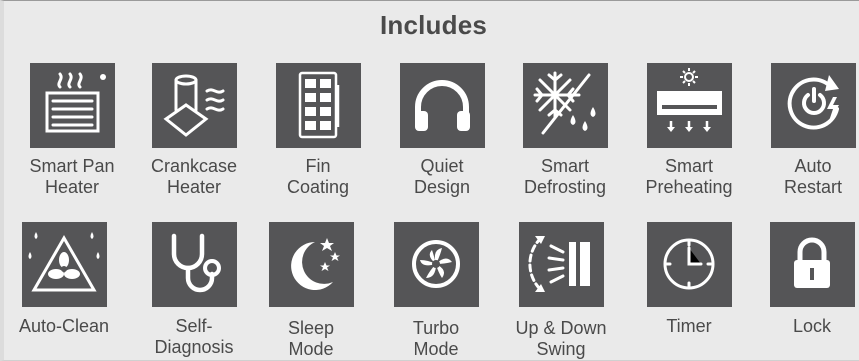 The width and height of the screenshot is (859, 361). Describe the element at coordinates (194, 105) in the screenshot. I see `crankcase-heater-icon` at that location.